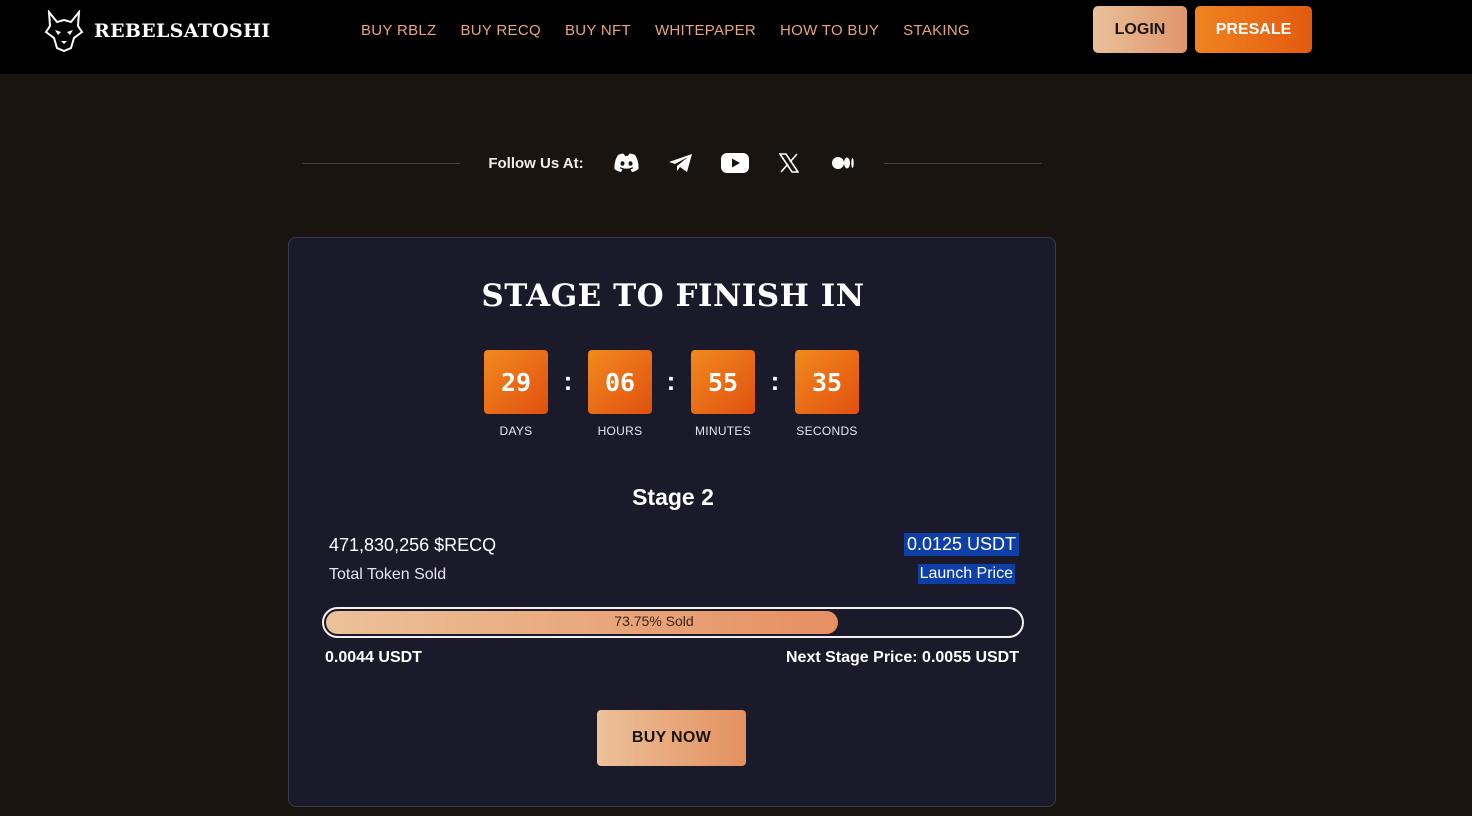  Describe the element at coordinates (654, 621) in the screenshot. I see `sale-progress-text: 73.75% Sold` at that location.